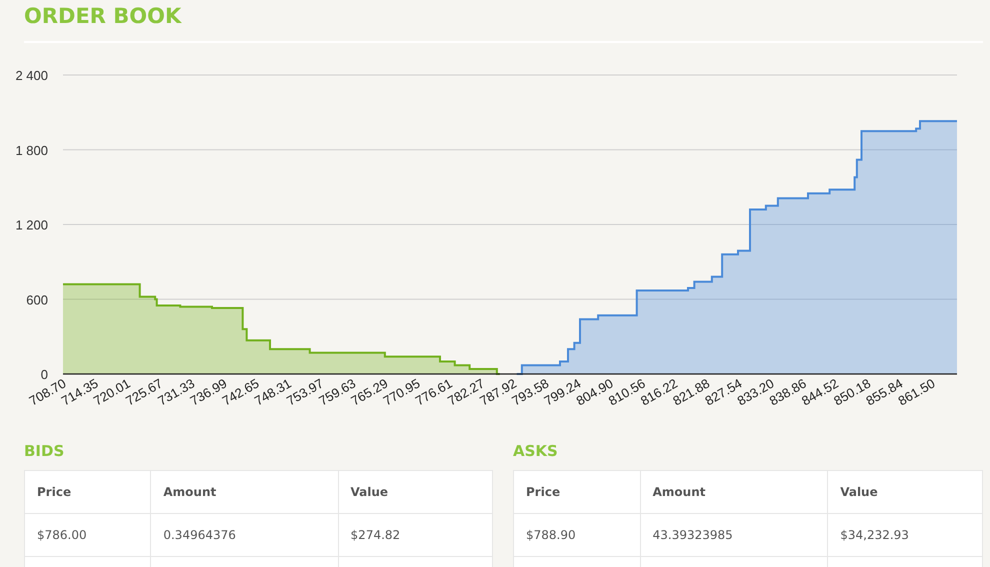 The height and width of the screenshot is (567, 990). What do you see at coordinates (536, 451) in the screenshot?
I see `table-title: ASKS` at bounding box center [536, 451].